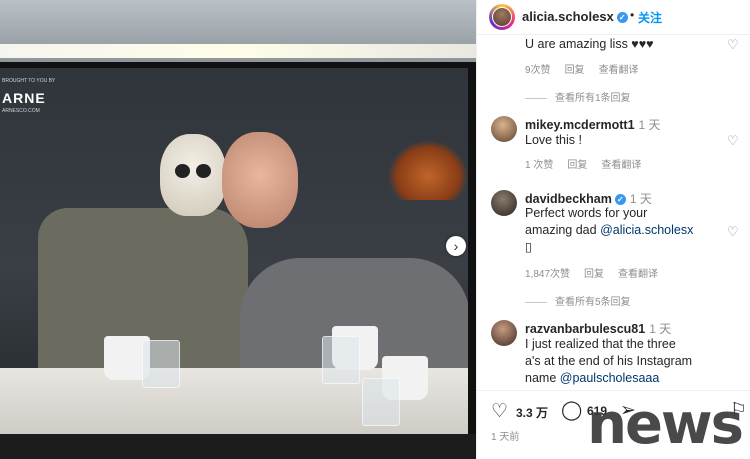 This screenshot has width=750, height=459. Describe the element at coordinates (571, 410) in the screenshot. I see `comment-icon: ◯` at that location.